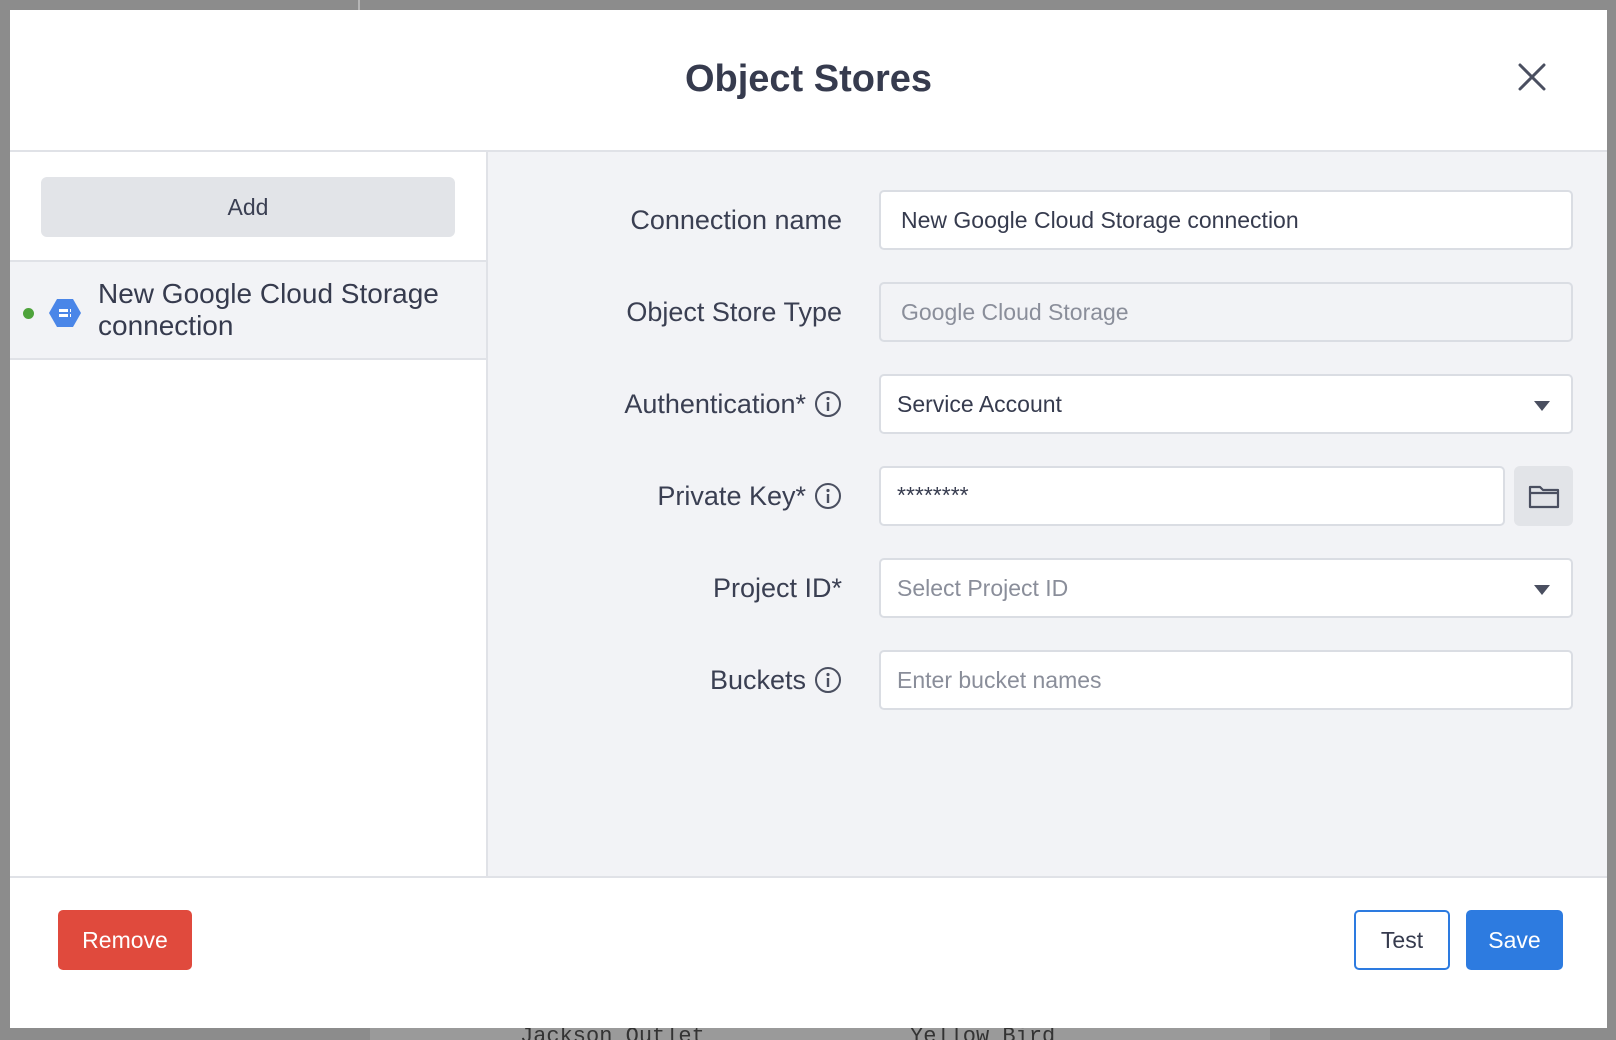  I want to click on object-store-type-label: Object Store Type, so click(734, 312).